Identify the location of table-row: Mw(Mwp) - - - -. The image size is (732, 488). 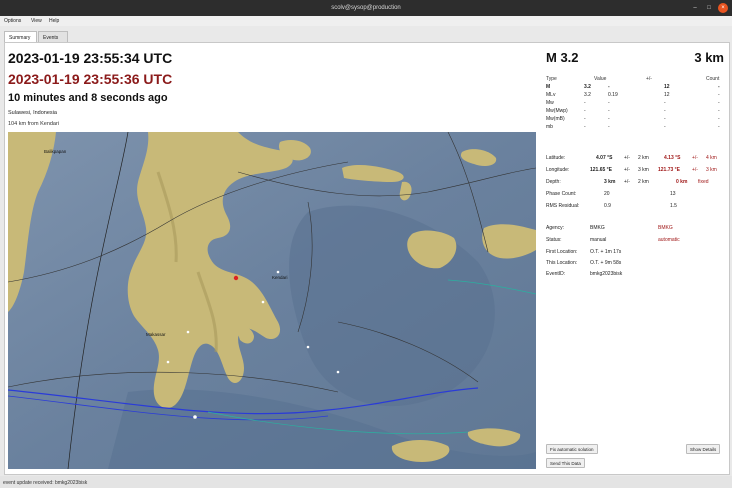
(636, 112).